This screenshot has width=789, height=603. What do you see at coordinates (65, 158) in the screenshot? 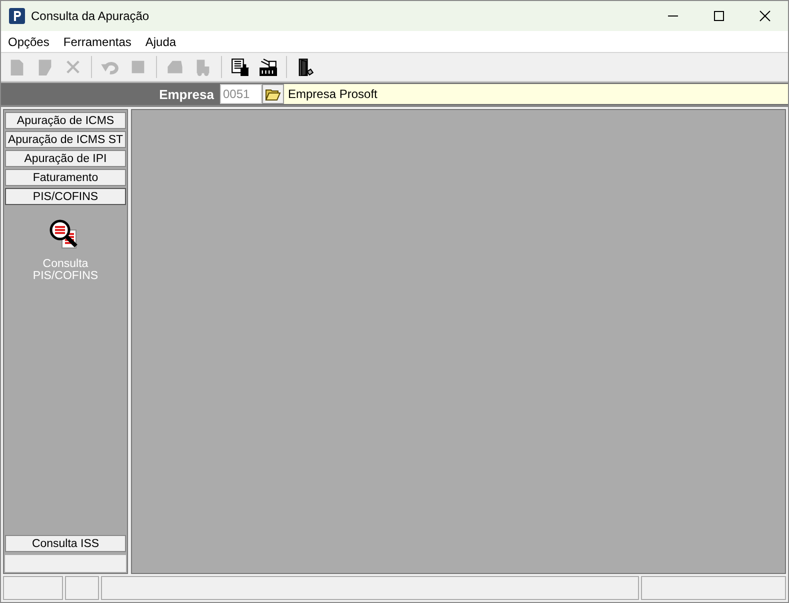
I see `sidebar-group-tab: Apuração de IPI` at bounding box center [65, 158].